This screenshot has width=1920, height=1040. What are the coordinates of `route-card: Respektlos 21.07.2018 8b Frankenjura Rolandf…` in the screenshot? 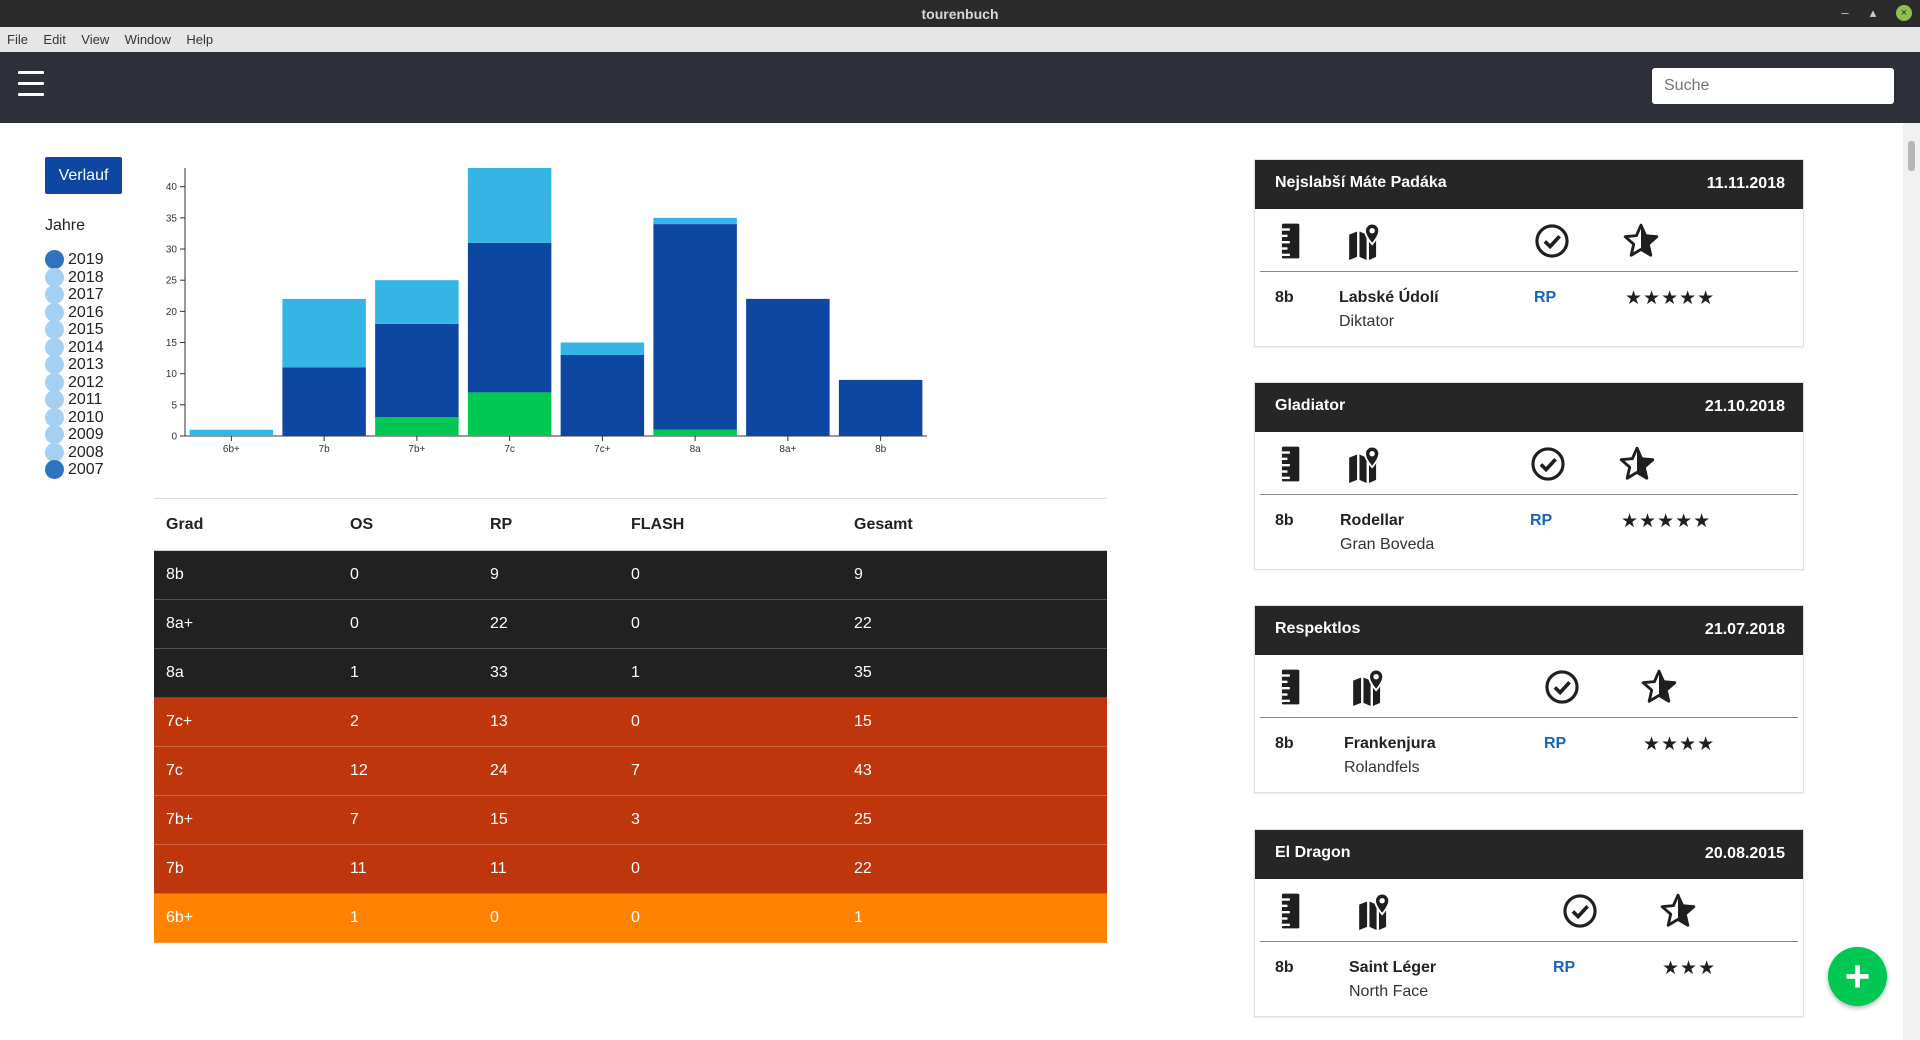 It's located at (1529, 699).